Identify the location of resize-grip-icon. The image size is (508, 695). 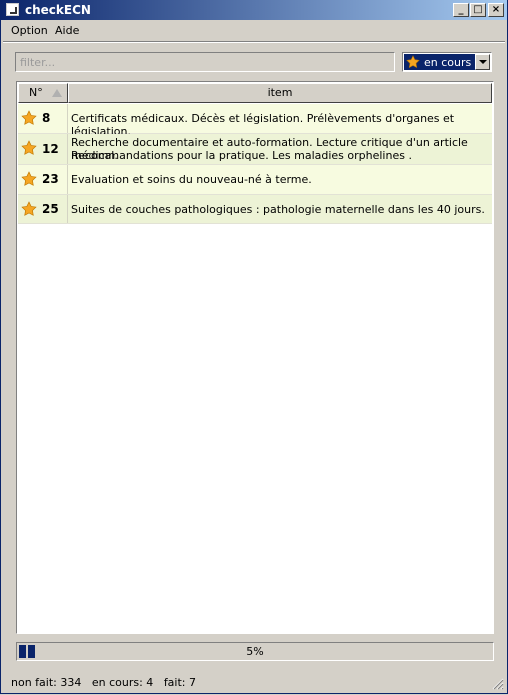
(498, 684).